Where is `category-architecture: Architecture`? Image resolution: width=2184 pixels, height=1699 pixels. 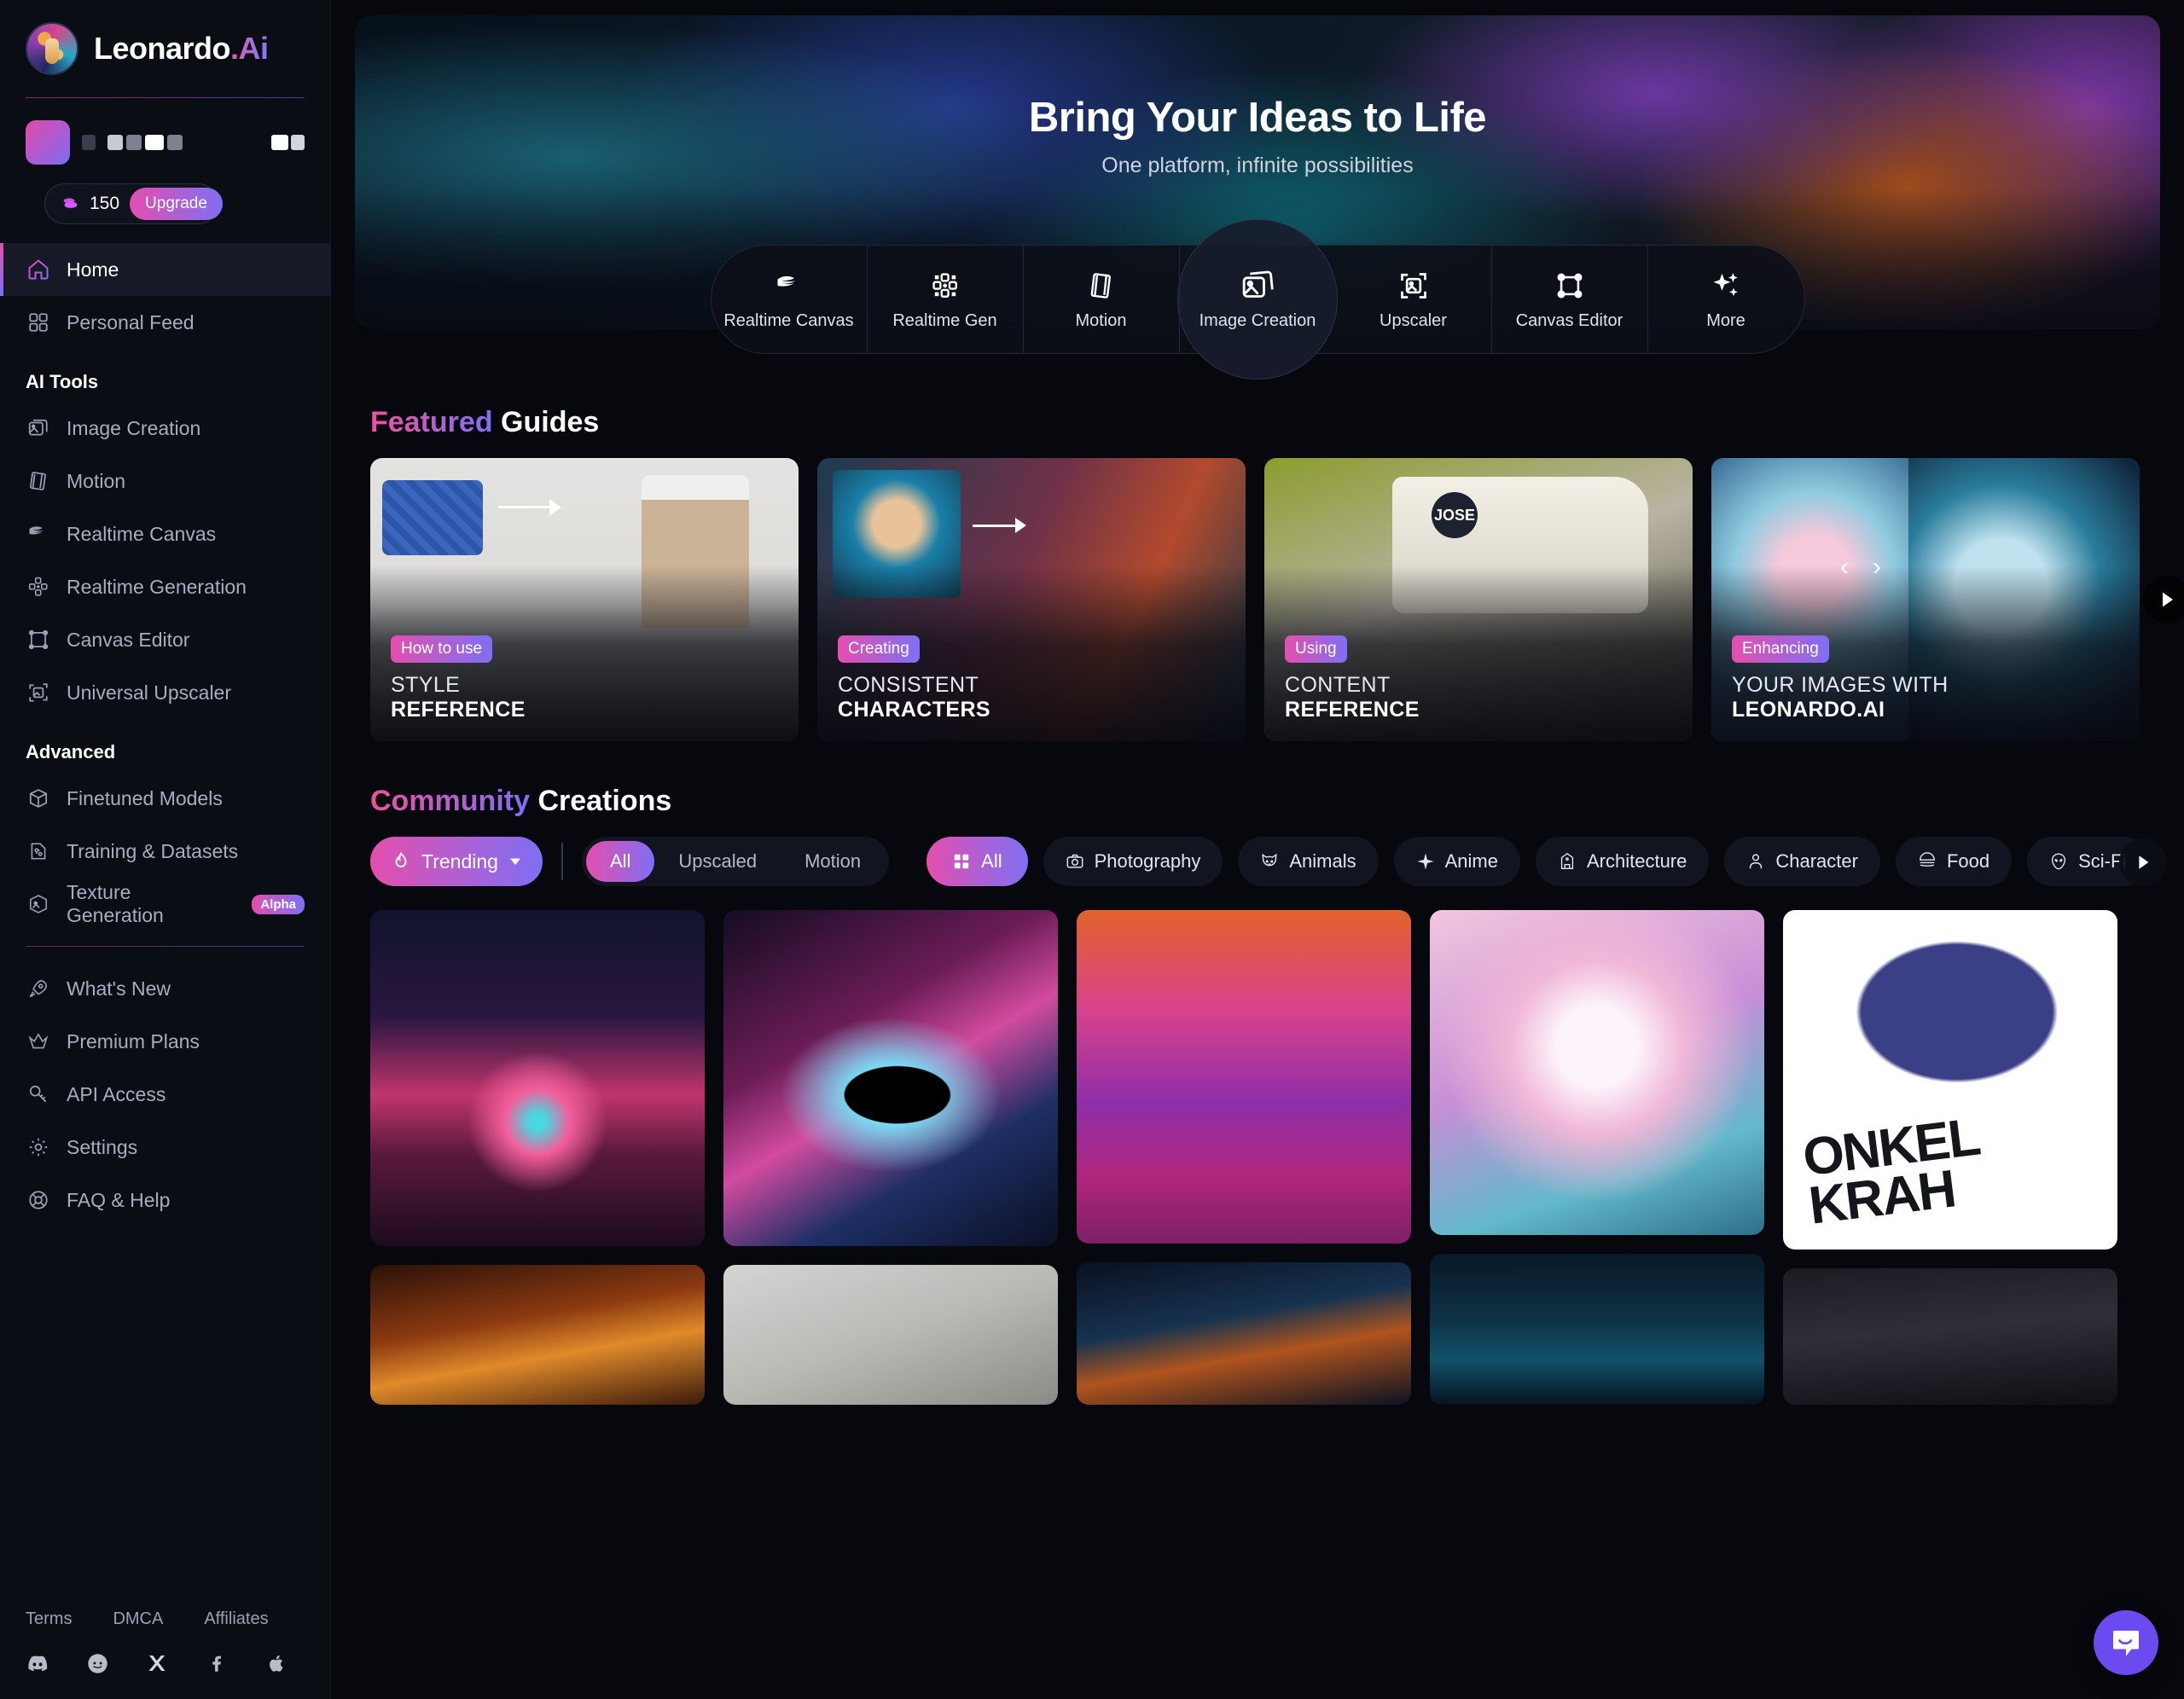
category-architecture: Architecture is located at coordinates (1623, 861).